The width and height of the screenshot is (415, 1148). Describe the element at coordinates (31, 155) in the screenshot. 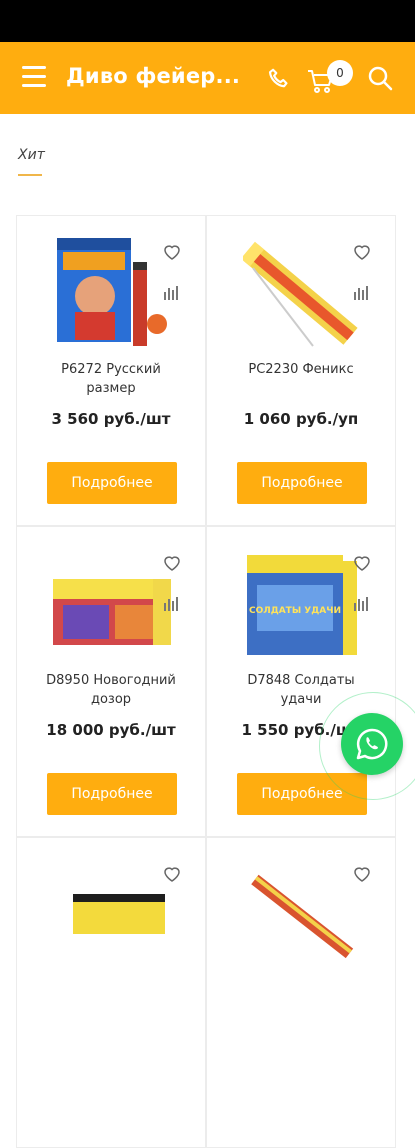

I see `tab-hit: Хит` at that location.